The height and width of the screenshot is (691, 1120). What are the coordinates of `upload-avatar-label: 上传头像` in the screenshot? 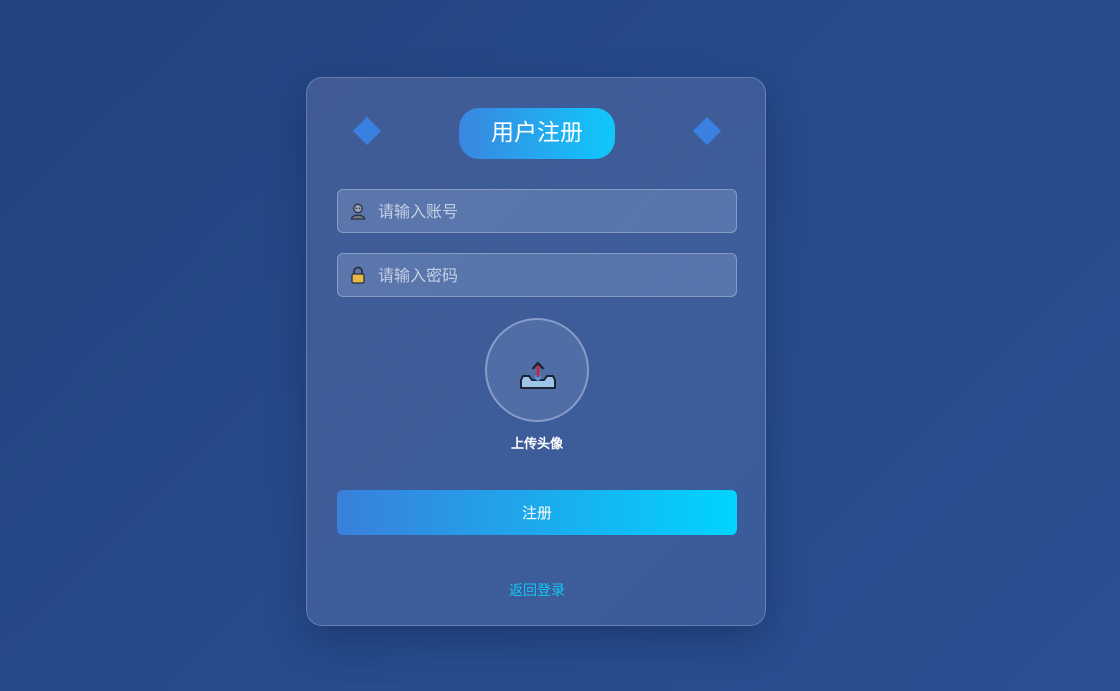 It's located at (536, 444).